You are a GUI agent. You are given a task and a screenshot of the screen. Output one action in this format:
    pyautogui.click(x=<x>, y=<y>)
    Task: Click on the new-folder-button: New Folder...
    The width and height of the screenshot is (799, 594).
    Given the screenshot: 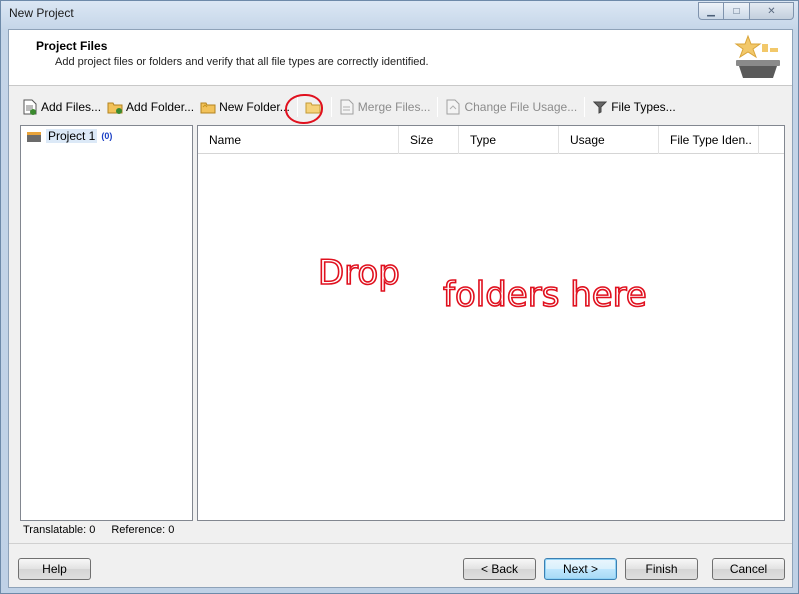 What is the action you would take?
    pyautogui.click(x=245, y=107)
    